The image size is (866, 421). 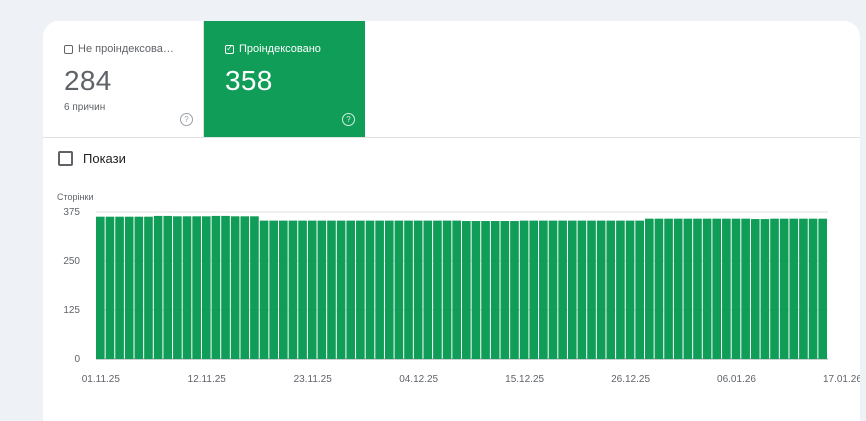 I want to click on x-tick-label: 17.01.26, so click(x=841, y=379).